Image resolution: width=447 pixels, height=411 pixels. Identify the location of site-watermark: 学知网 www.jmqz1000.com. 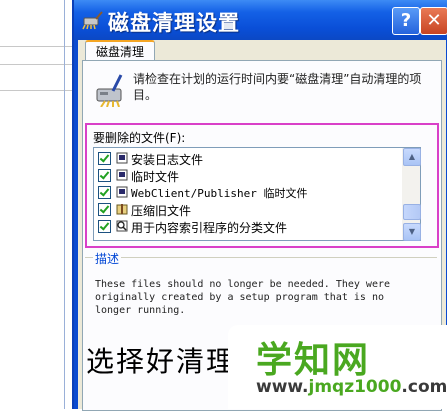
(337, 367).